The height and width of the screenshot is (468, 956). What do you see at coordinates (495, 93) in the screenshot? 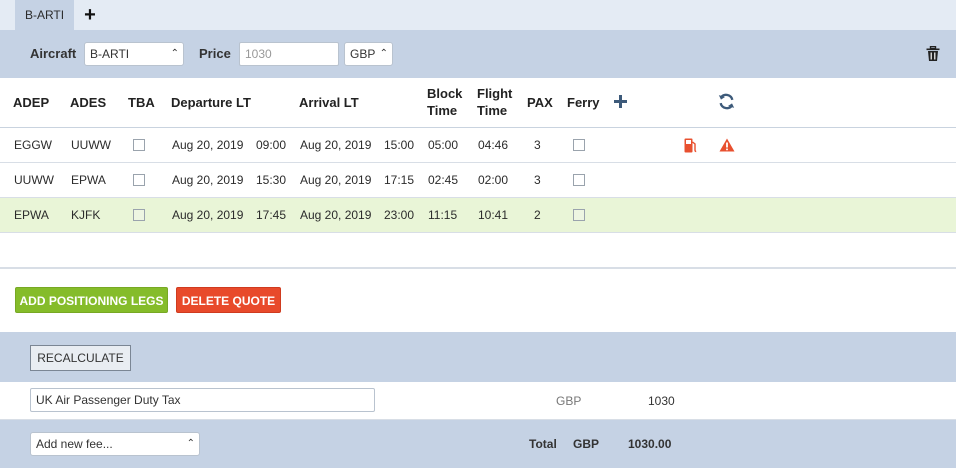
I see `col-flight-line1: Flight` at bounding box center [495, 93].